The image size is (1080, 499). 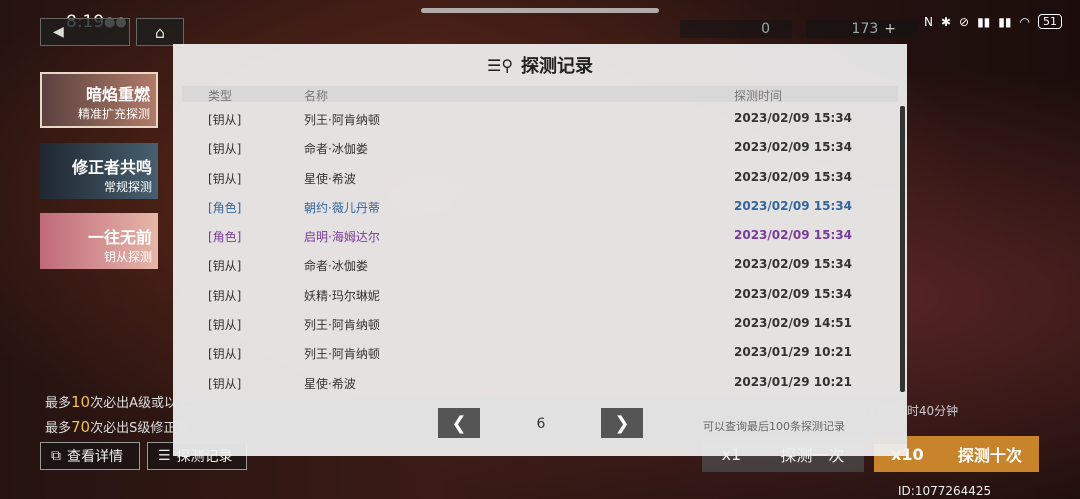 I want to click on view-details-button: ⧉ 查看详情, so click(x=90, y=456).